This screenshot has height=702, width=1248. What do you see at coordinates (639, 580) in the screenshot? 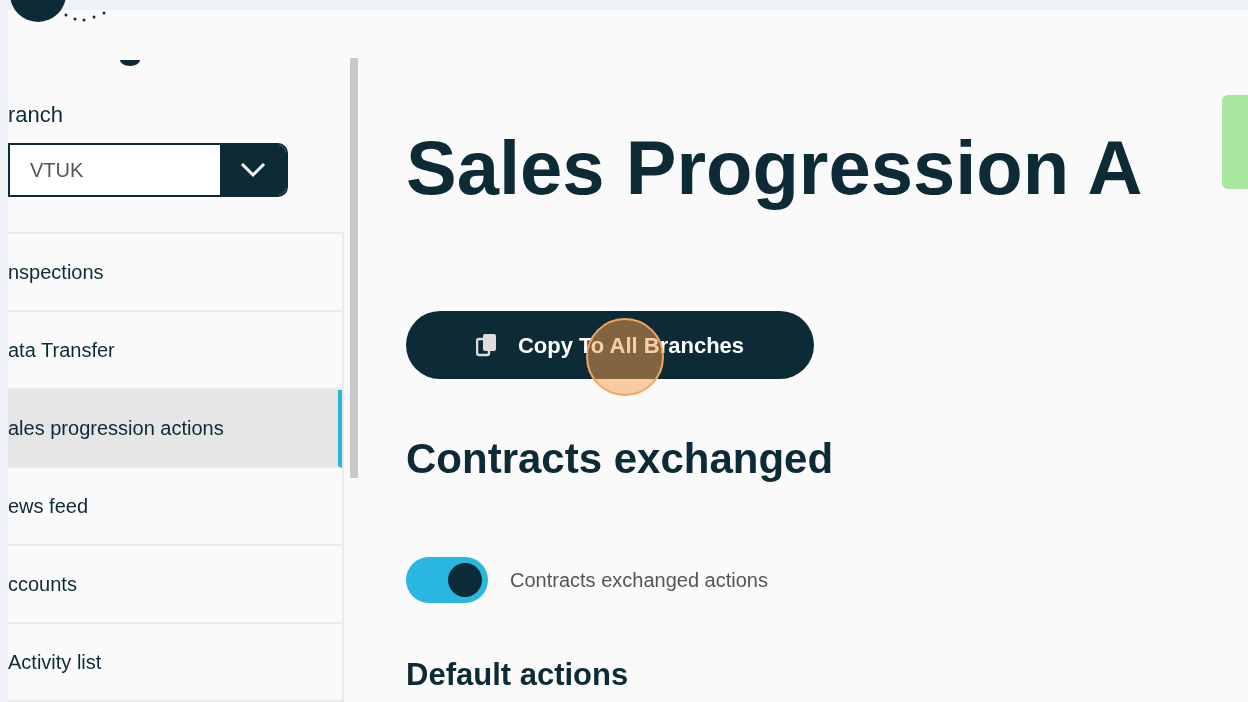
I see `toggle-label: Contracts exchanged actions` at bounding box center [639, 580].